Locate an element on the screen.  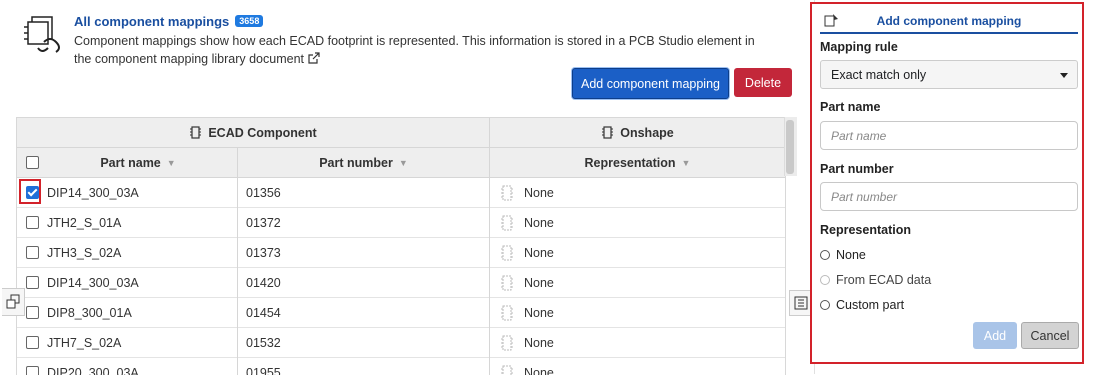
onshape-group-header: Onshape is located at coordinates (637, 132).